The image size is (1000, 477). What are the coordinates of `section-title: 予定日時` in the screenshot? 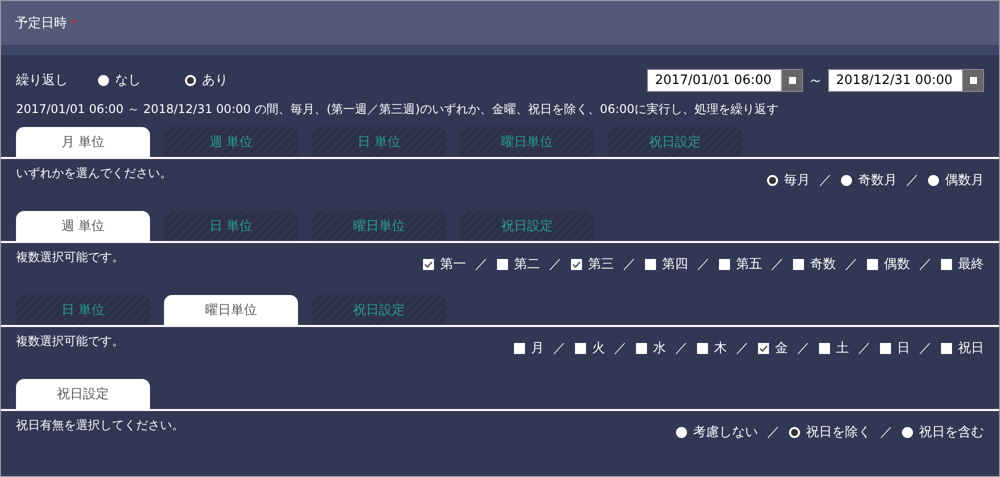 It's located at (41, 23).